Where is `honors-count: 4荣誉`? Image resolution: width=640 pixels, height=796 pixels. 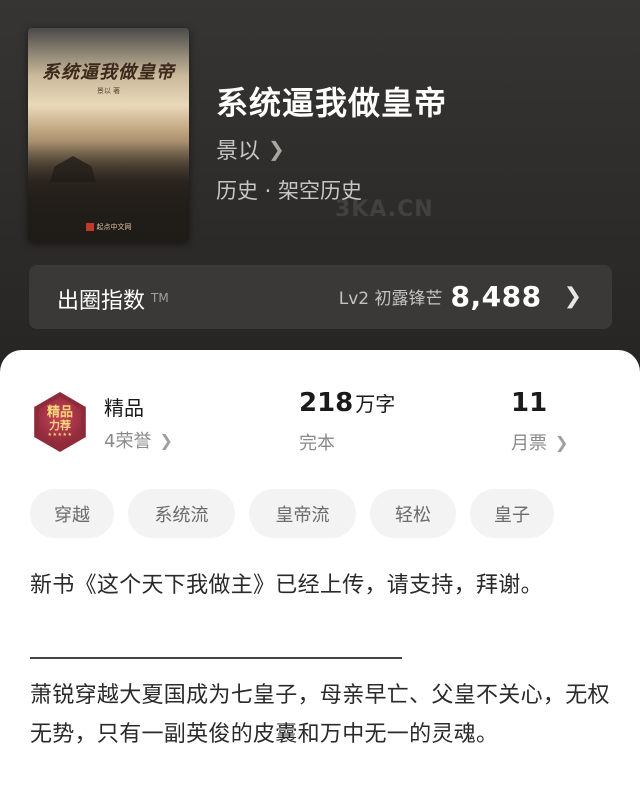 honors-count: 4荣誉 is located at coordinates (128, 441).